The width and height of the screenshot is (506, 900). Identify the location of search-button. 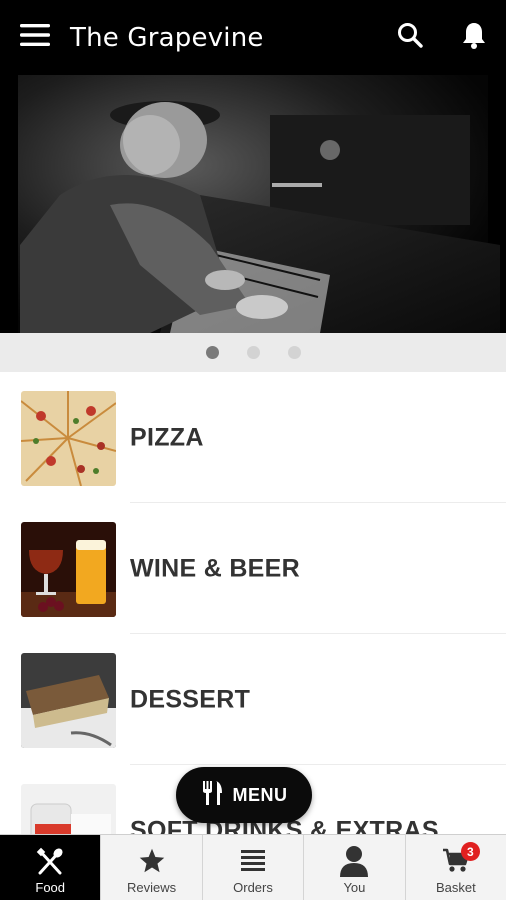
(410, 37).